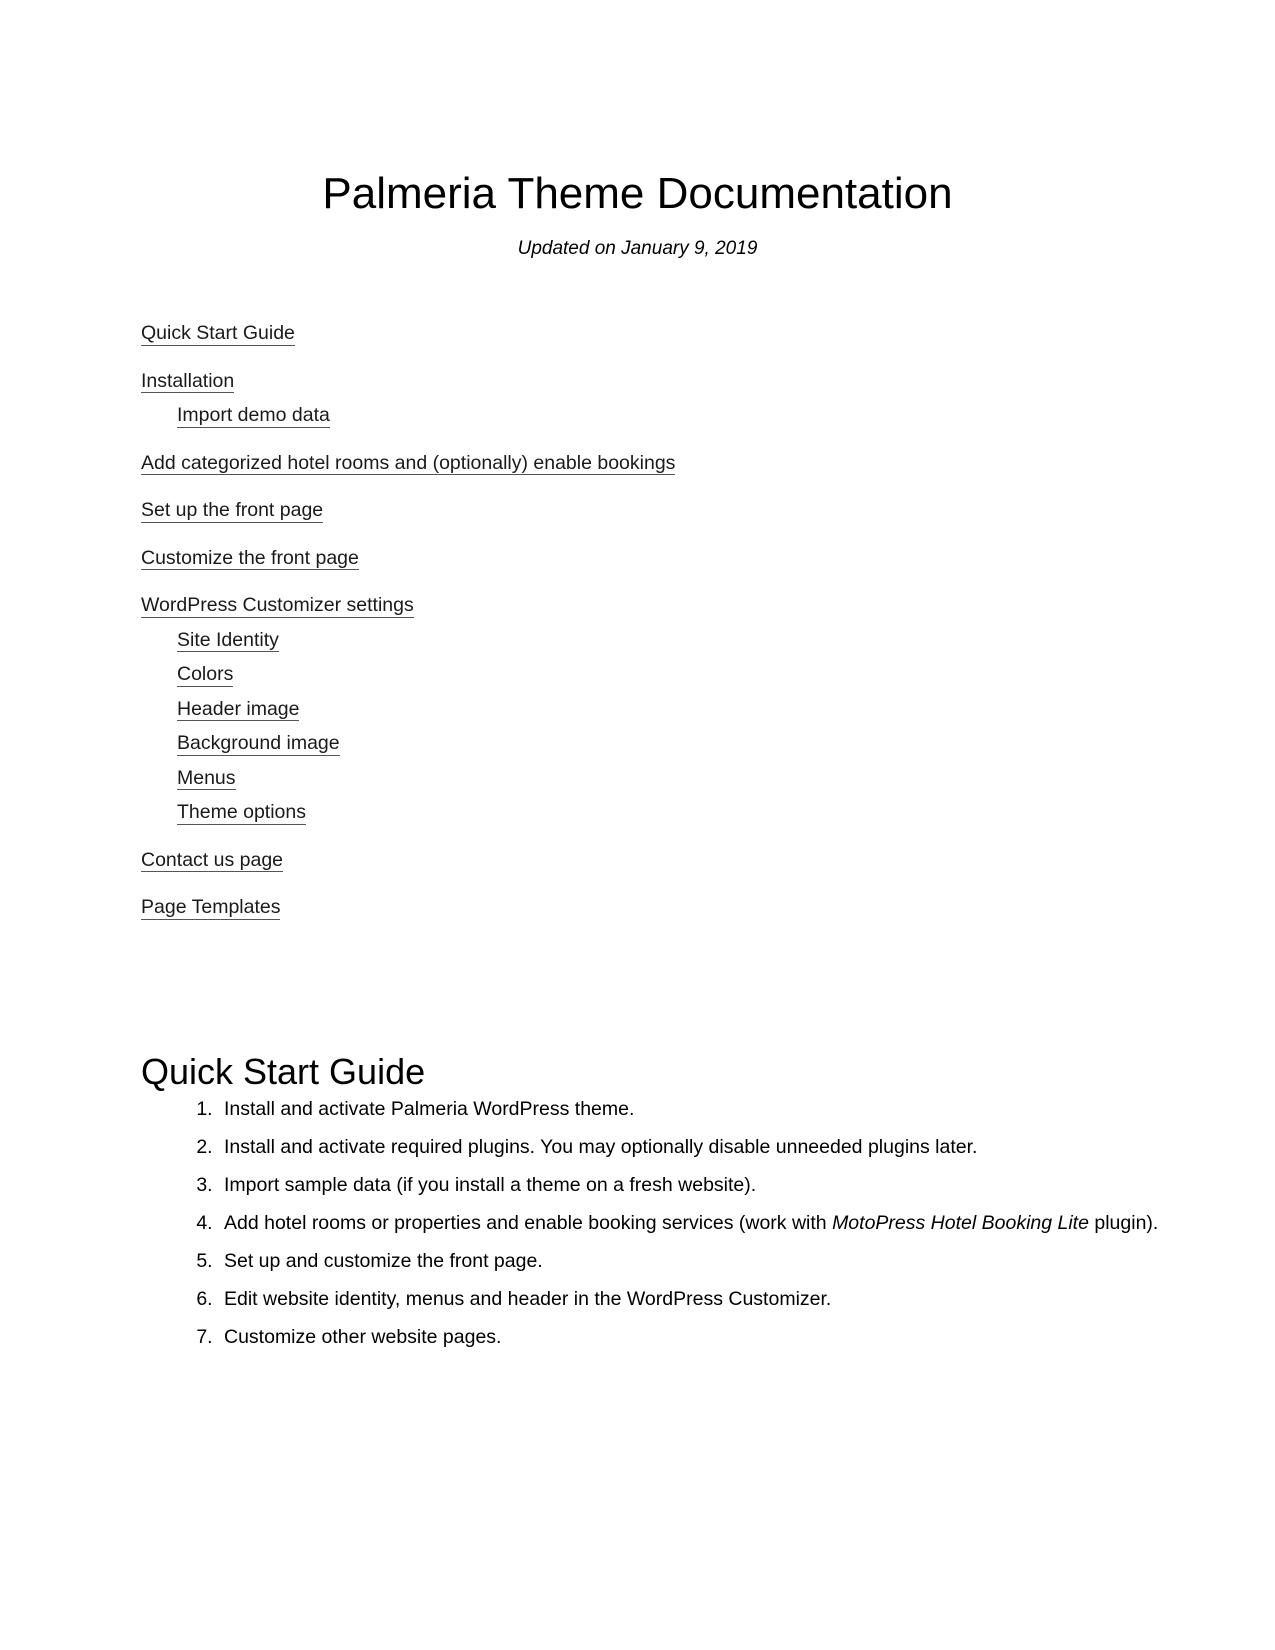 The width and height of the screenshot is (1275, 1650). Describe the element at coordinates (253, 416) in the screenshot. I see `toc-link-label: Import demo data` at that location.